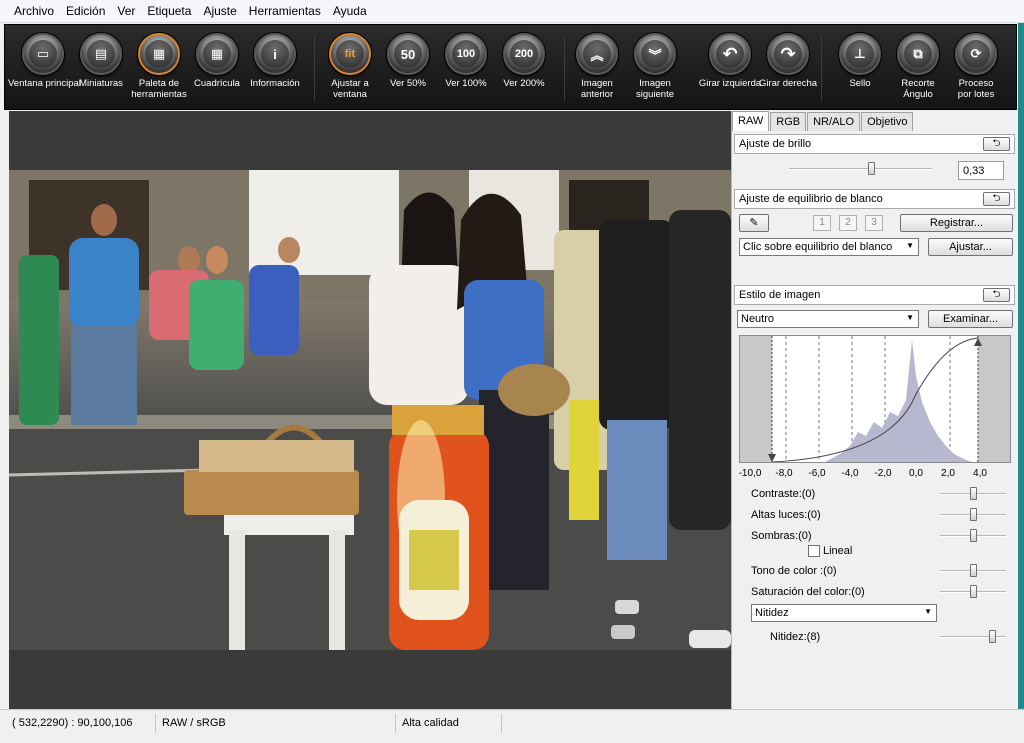  What do you see at coordinates (980, 473) in the screenshot?
I see `histogram-tick: 4,0` at bounding box center [980, 473].